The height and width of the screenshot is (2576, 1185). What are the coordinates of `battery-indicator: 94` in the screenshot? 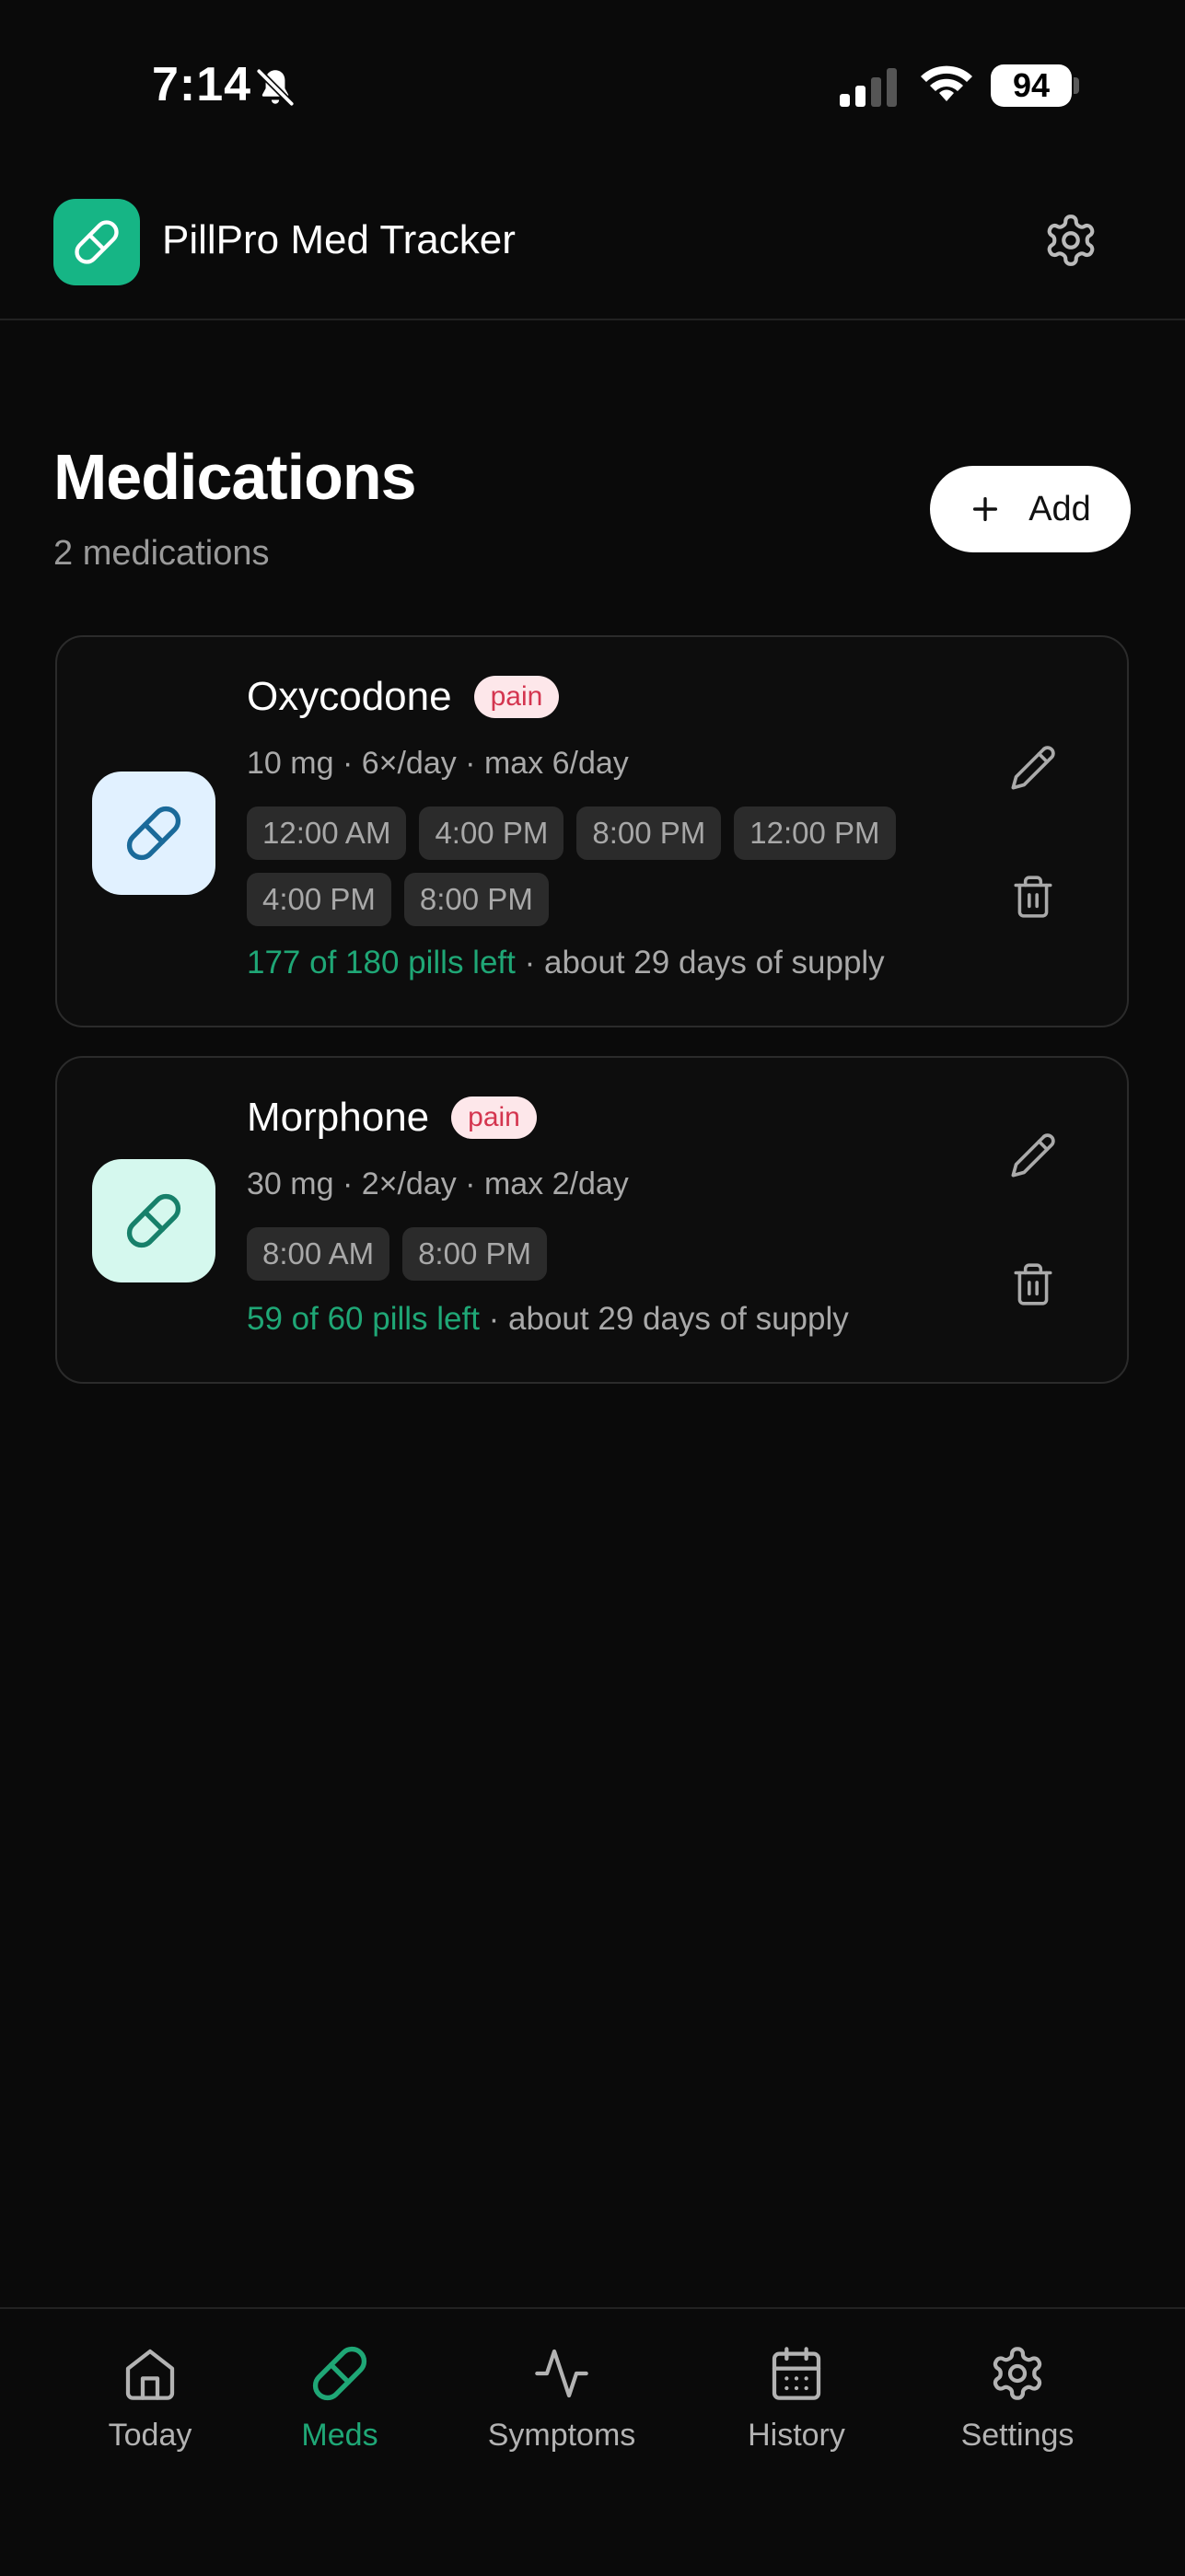 It's located at (1036, 86).